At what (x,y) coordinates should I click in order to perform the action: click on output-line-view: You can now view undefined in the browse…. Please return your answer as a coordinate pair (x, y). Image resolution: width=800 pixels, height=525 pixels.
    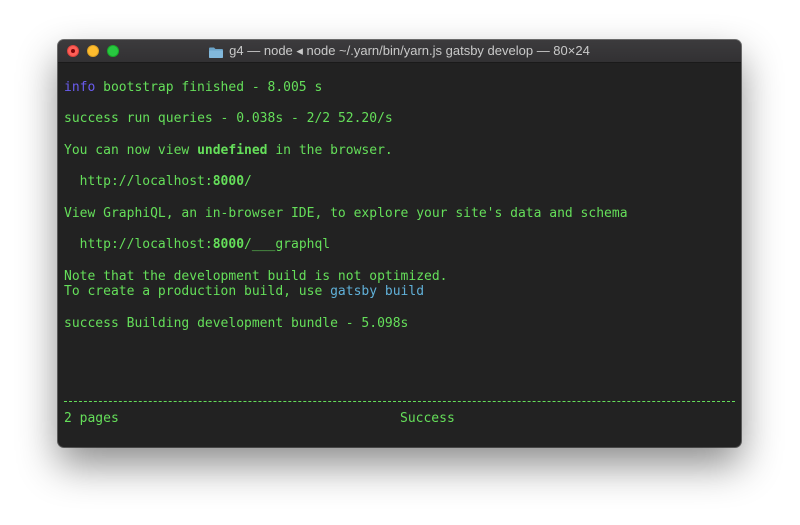
    Looking at the image, I should click on (228, 151).